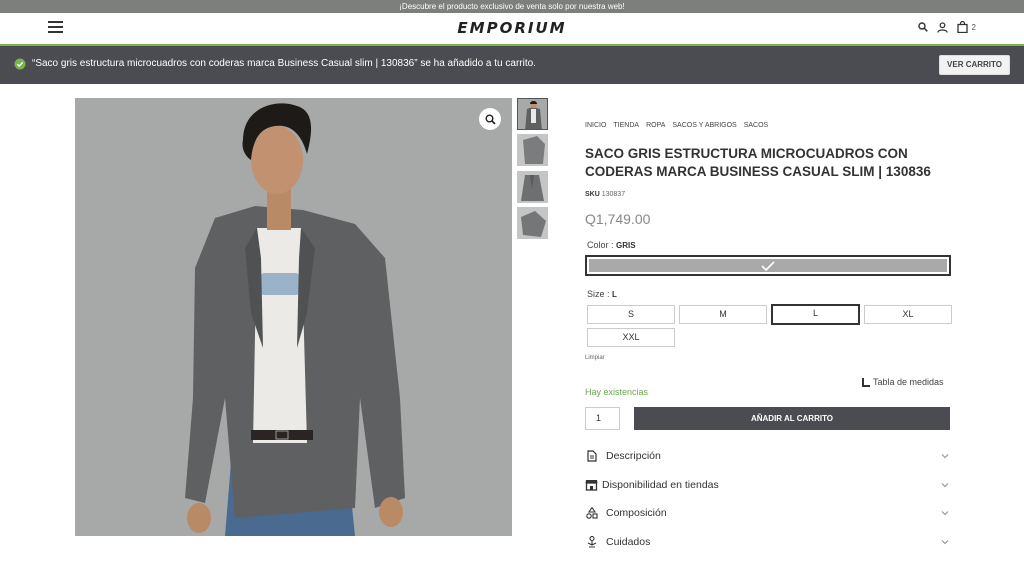  What do you see at coordinates (723, 314) in the screenshot?
I see `size-option-m: M` at bounding box center [723, 314].